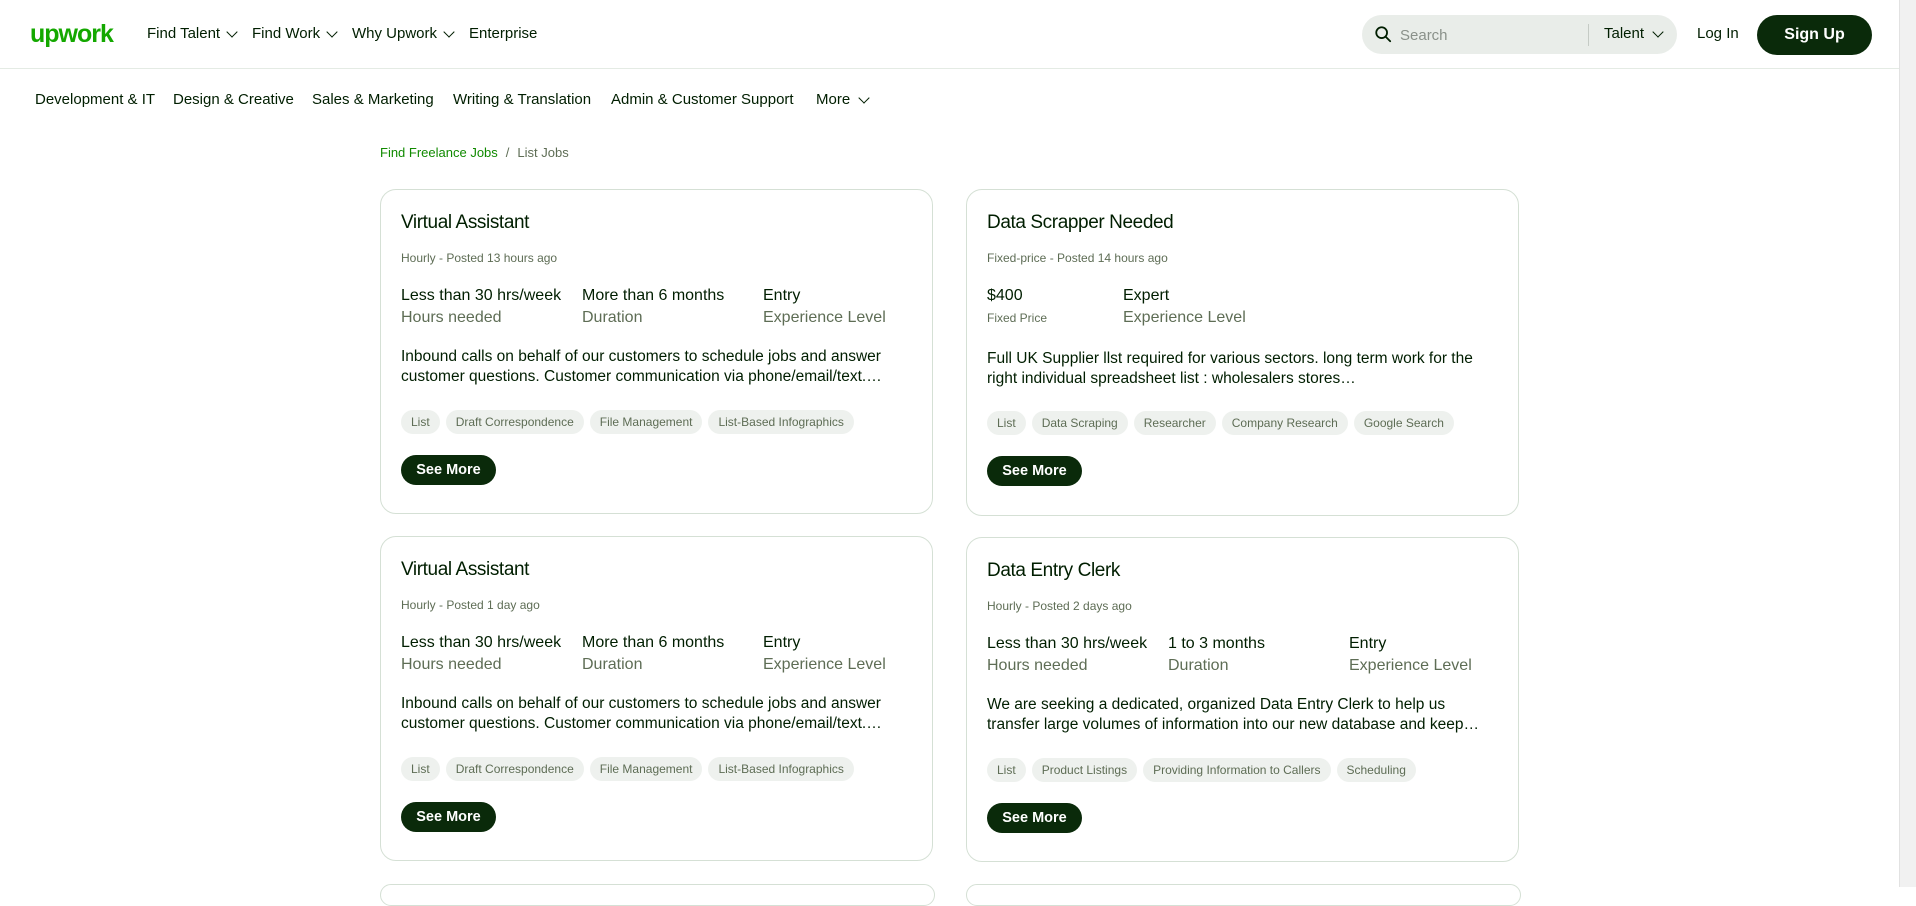 The image size is (1916, 906). Describe the element at coordinates (1490, 35) in the screenshot. I see `search-input` at that location.